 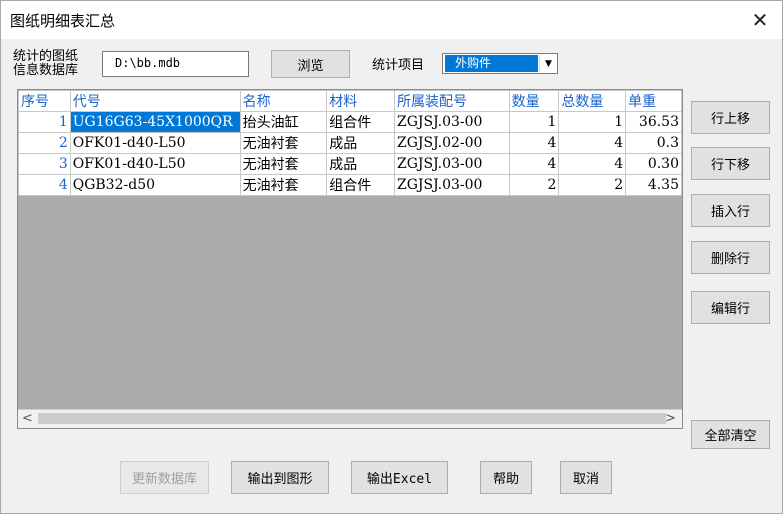 I want to click on db-label: 统计的图纸 信息数据库, so click(x=45, y=64).